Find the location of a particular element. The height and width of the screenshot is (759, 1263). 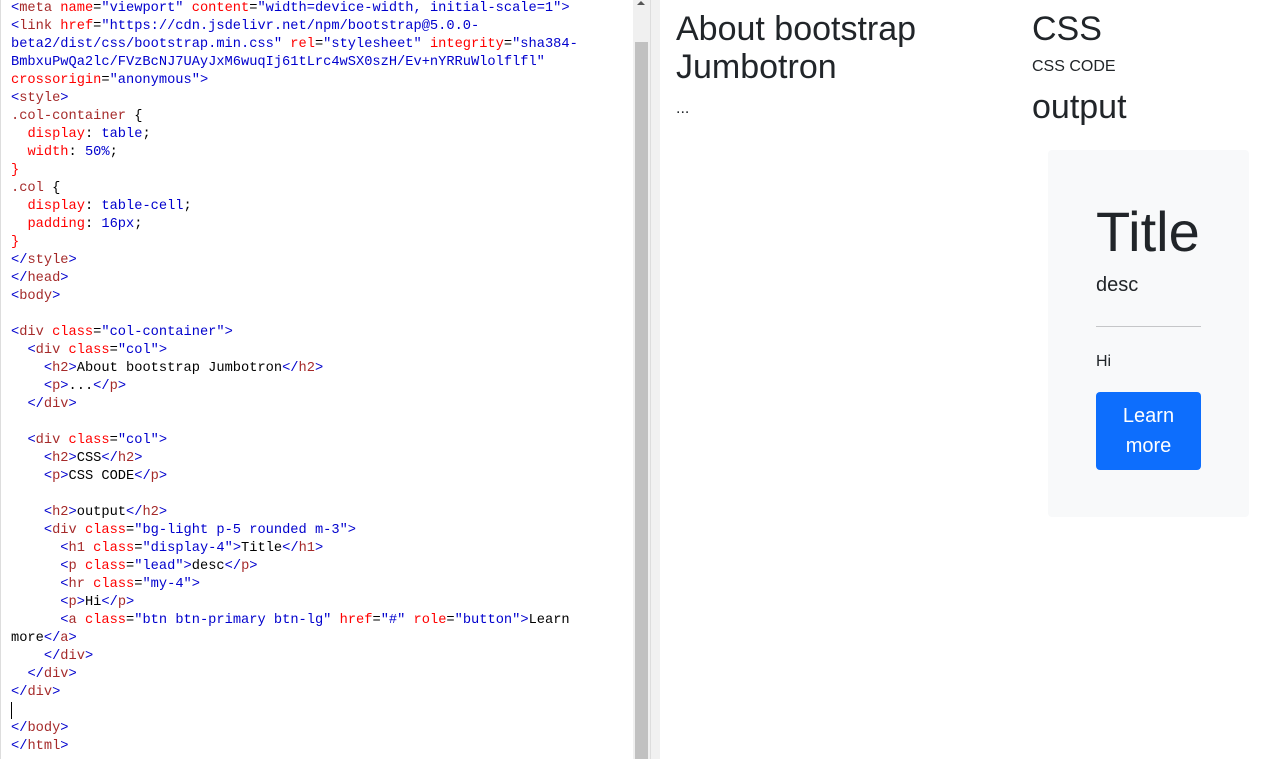

code-token: desc is located at coordinates (208, 566).